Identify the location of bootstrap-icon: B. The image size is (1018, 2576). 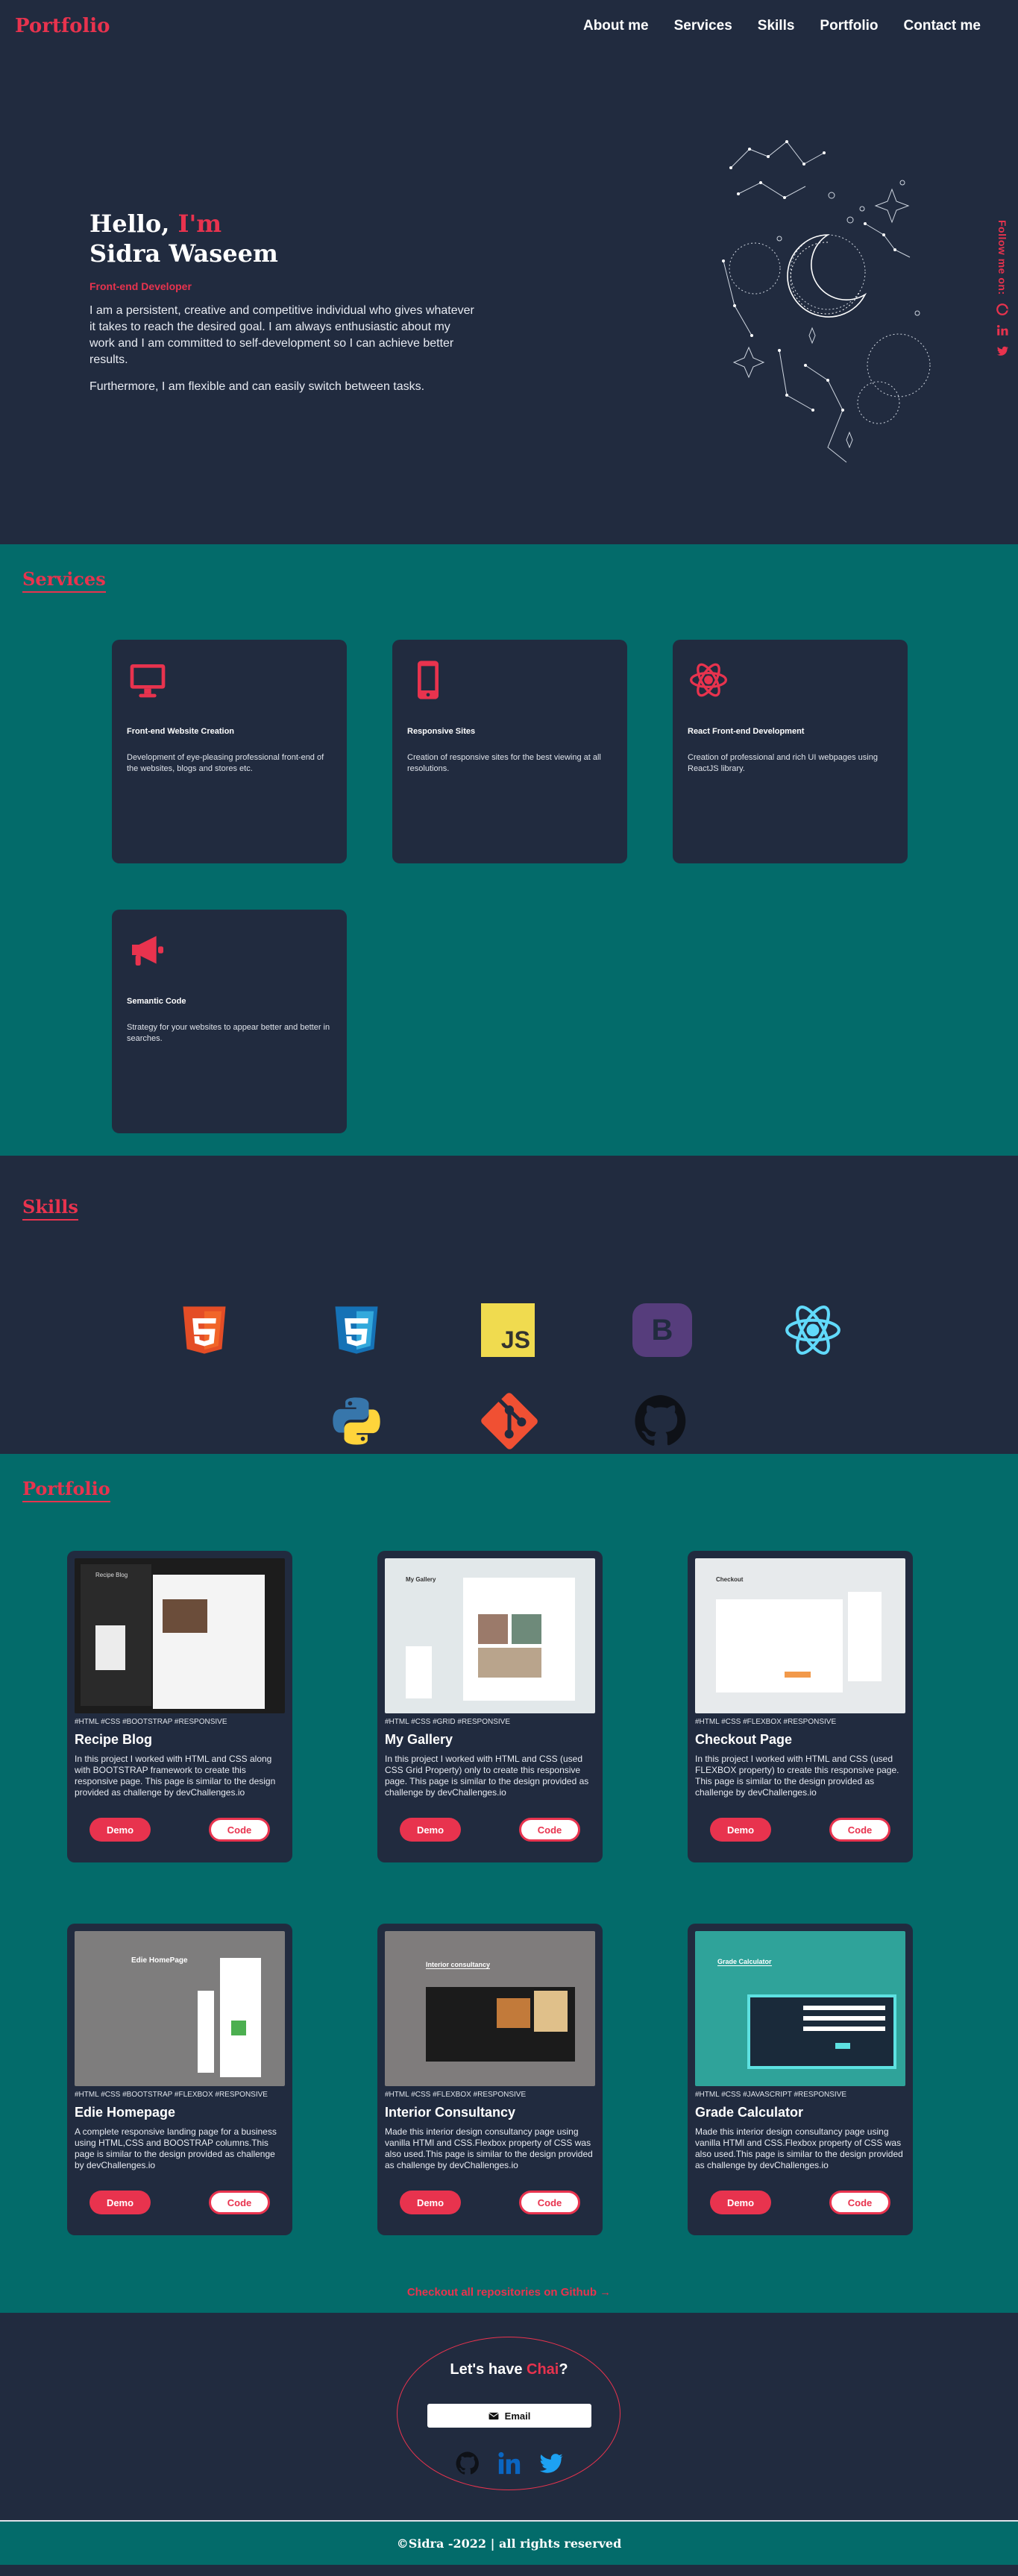
(662, 1330).